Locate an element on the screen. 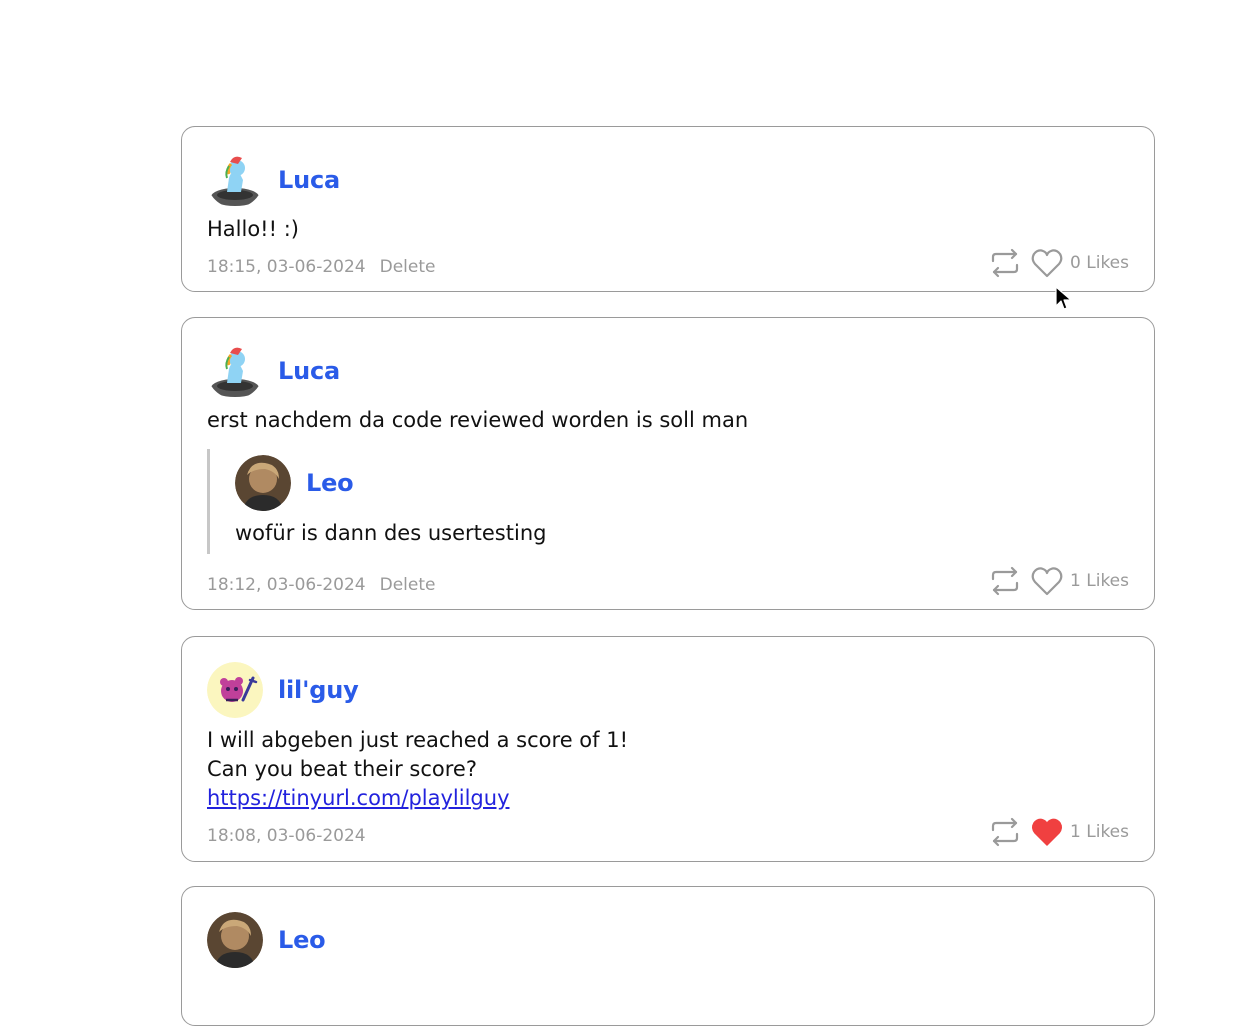 The width and height of the screenshot is (1250, 1026). mouse-cursor-icon is located at coordinates (1063, 298).